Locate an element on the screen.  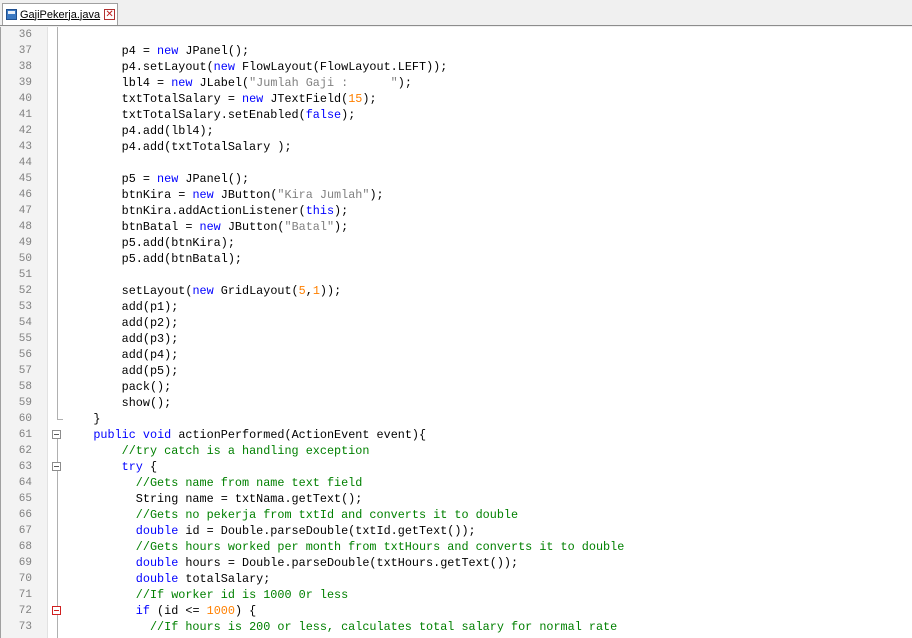
line-number: 71 is located at coordinates (25, 595).